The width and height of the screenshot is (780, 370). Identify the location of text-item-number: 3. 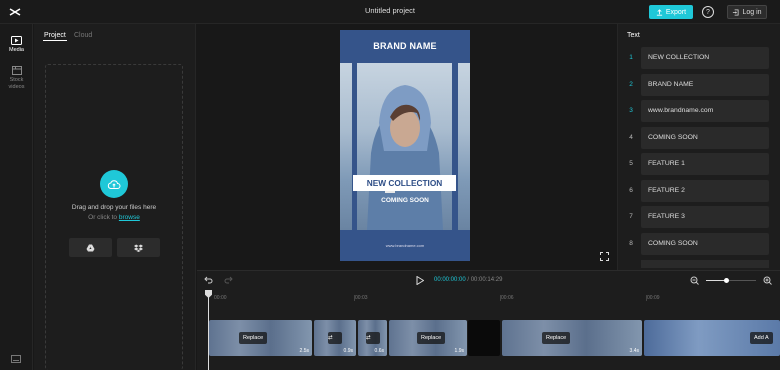
(631, 110).